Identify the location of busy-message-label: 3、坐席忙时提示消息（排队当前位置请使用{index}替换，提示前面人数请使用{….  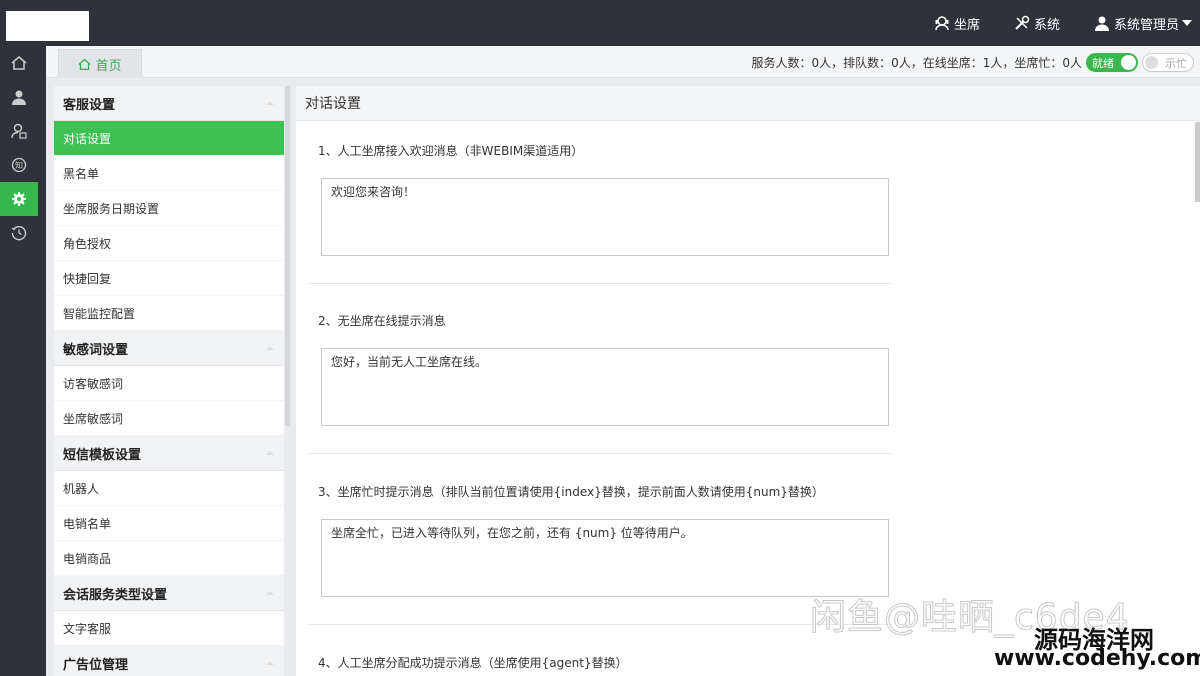
(571, 492).